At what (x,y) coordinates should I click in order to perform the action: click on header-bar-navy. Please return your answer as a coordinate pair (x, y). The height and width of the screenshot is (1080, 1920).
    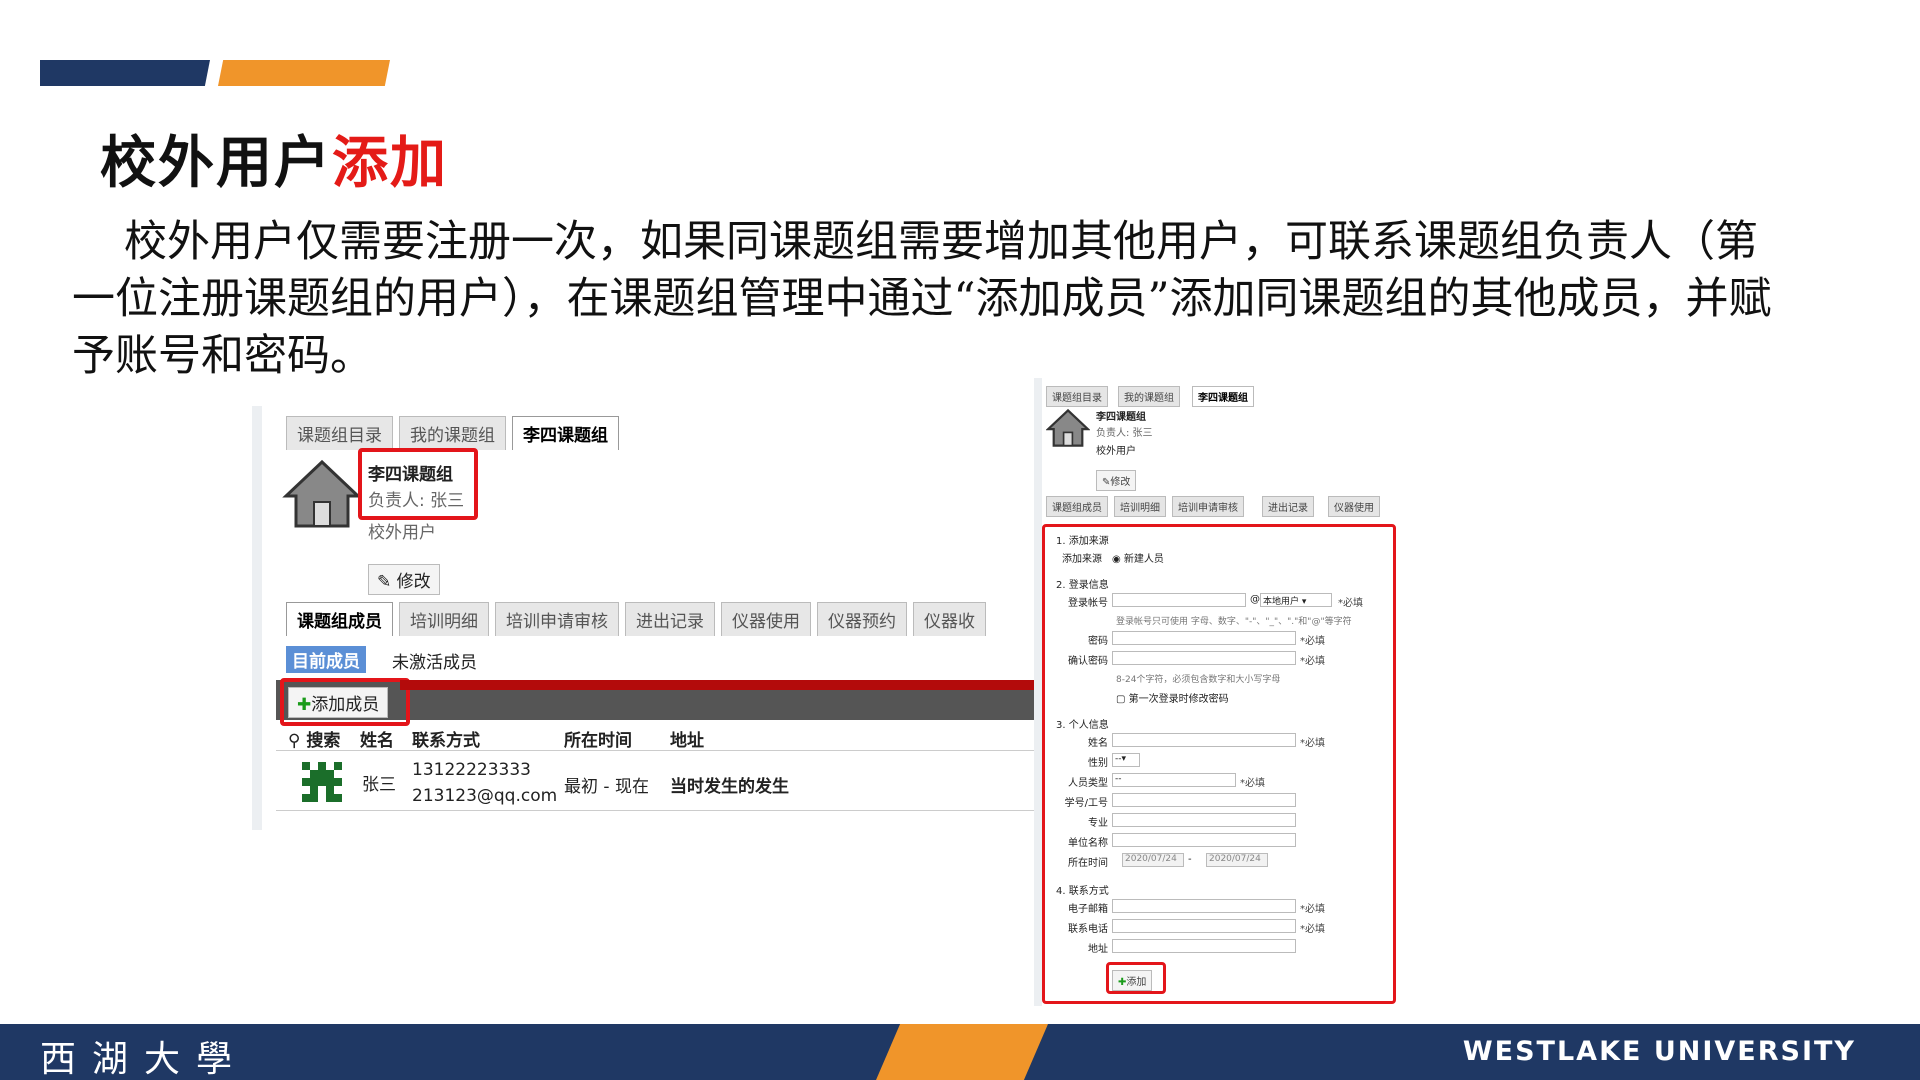
    Looking at the image, I should click on (125, 73).